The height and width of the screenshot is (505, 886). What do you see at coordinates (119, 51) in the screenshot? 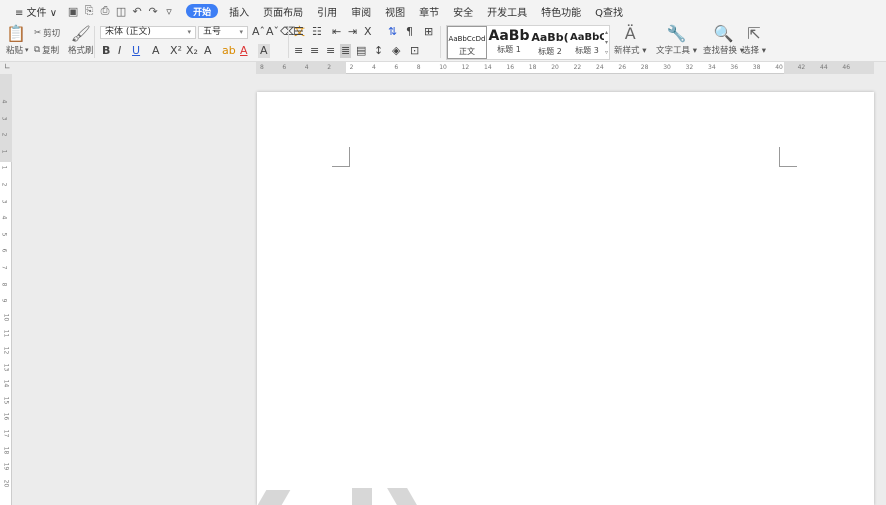
I see `italic-icon: I` at bounding box center [119, 51].